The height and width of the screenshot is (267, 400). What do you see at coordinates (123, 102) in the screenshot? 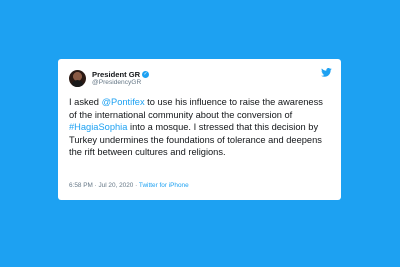
I see `mention-link: @Pontifex` at bounding box center [123, 102].